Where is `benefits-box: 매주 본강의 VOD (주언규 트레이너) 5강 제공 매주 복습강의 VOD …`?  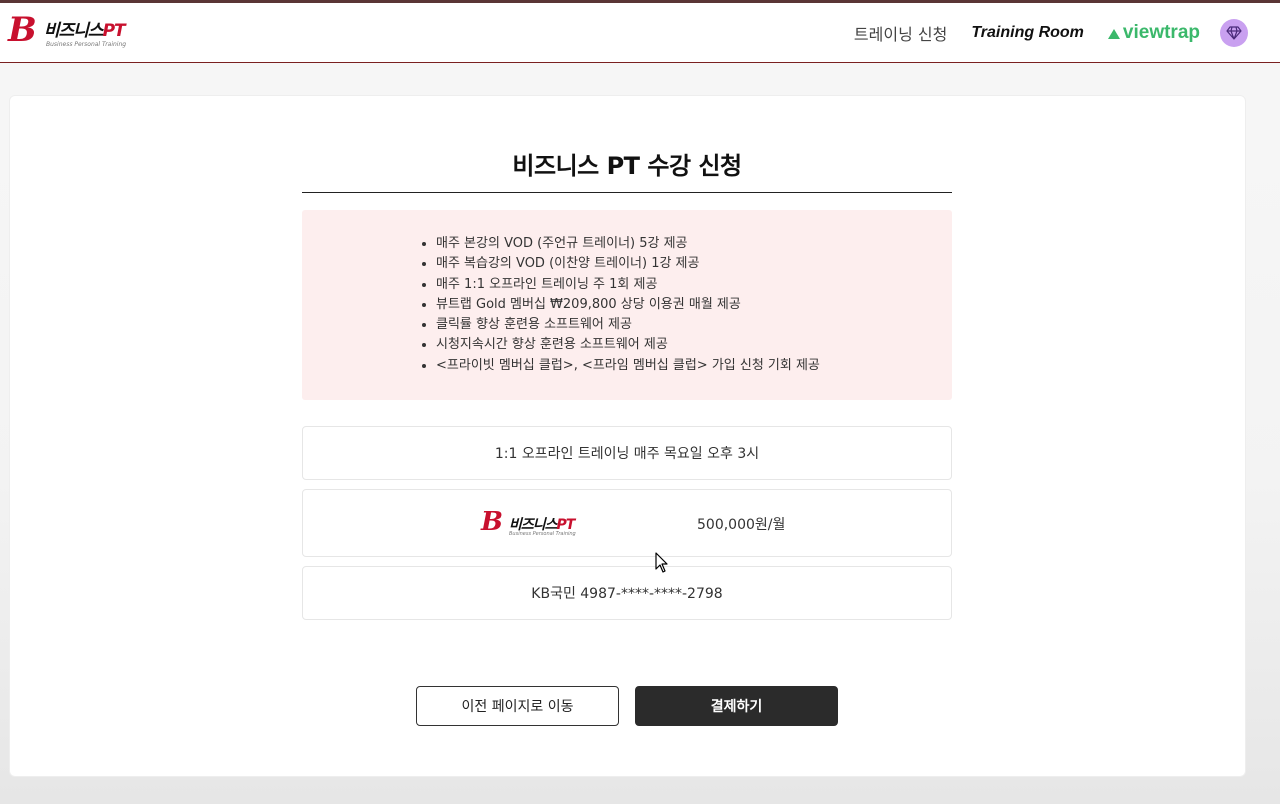 benefits-box: 매주 본강의 VOD (주언규 트레이너) 5강 제공 매주 복습강의 VOD … is located at coordinates (627, 305).